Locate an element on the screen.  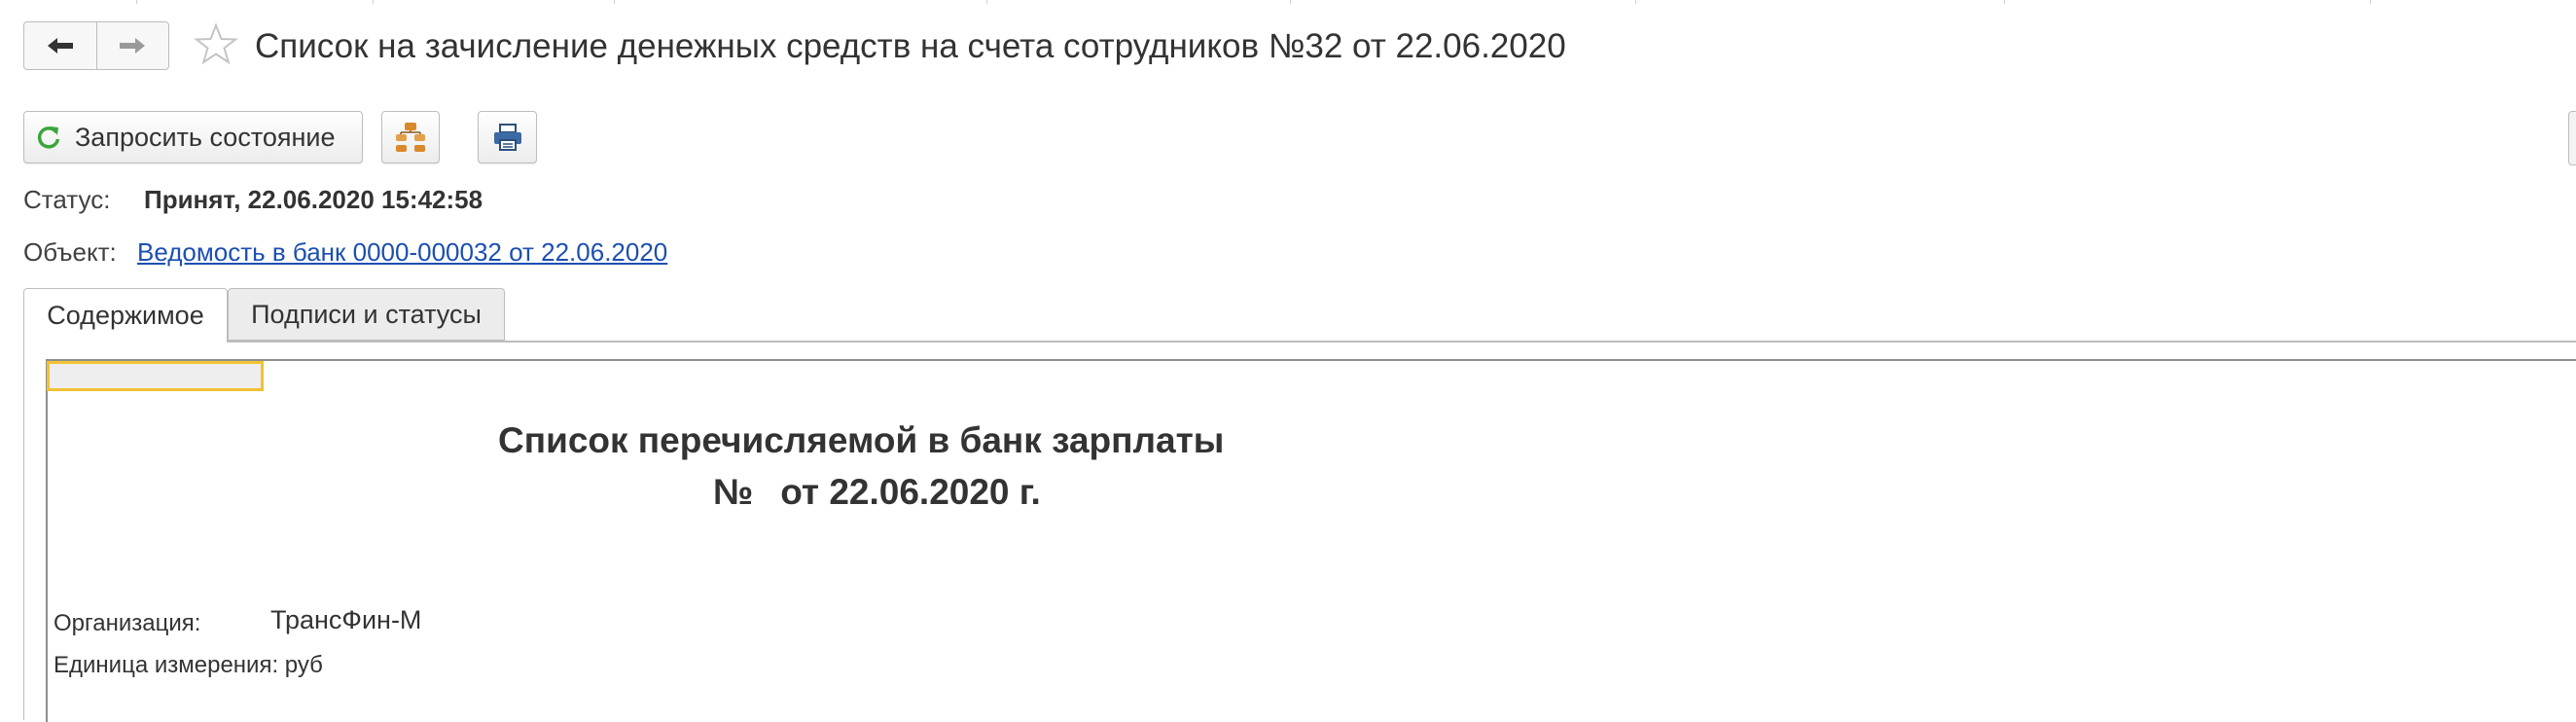
tab-contents: Содержимое is located at coordinates (125, 315).